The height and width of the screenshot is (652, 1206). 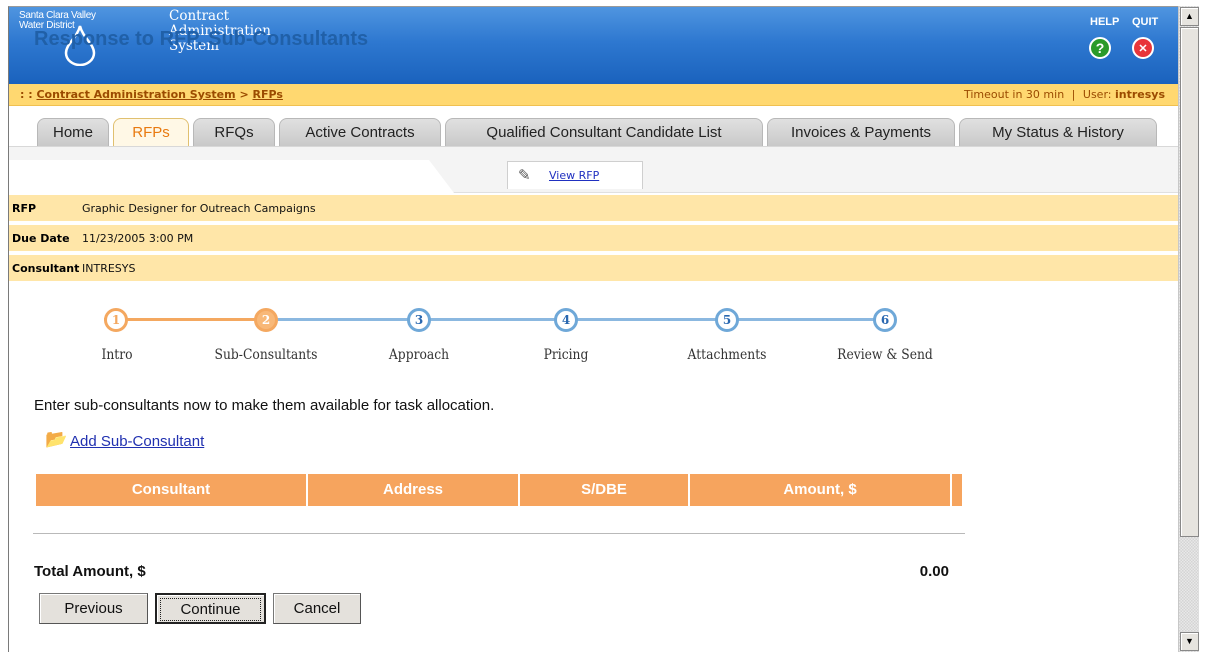 I want to click on column-amount: Amount, $, so click(x=821, y=490).